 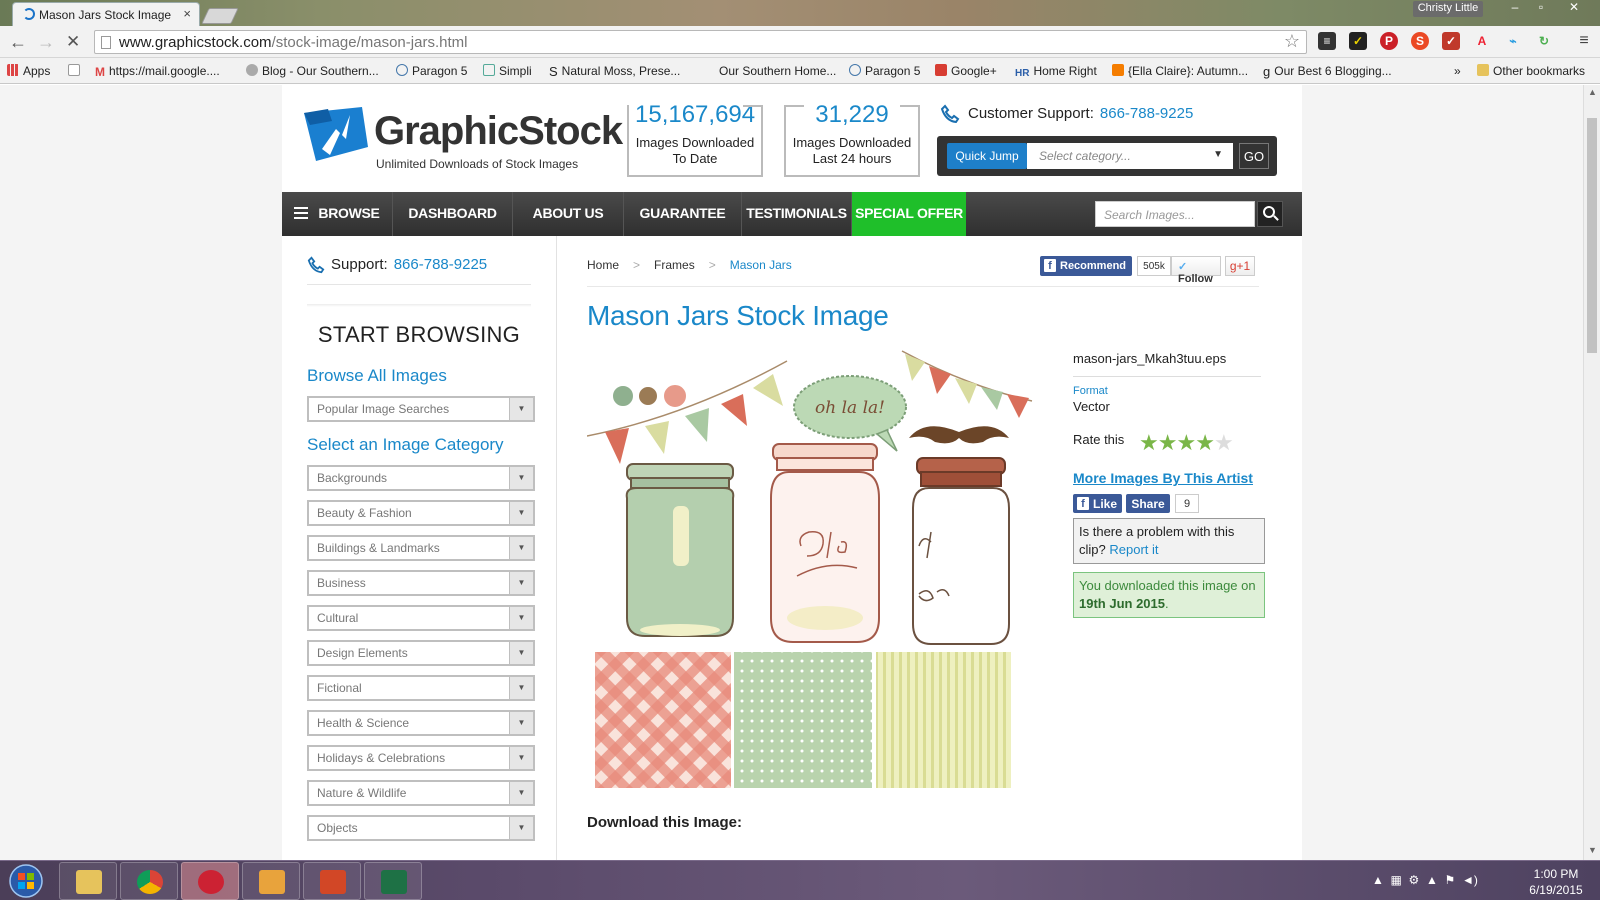 I want to click on taskbar-excel, so click(x=393, y=881).